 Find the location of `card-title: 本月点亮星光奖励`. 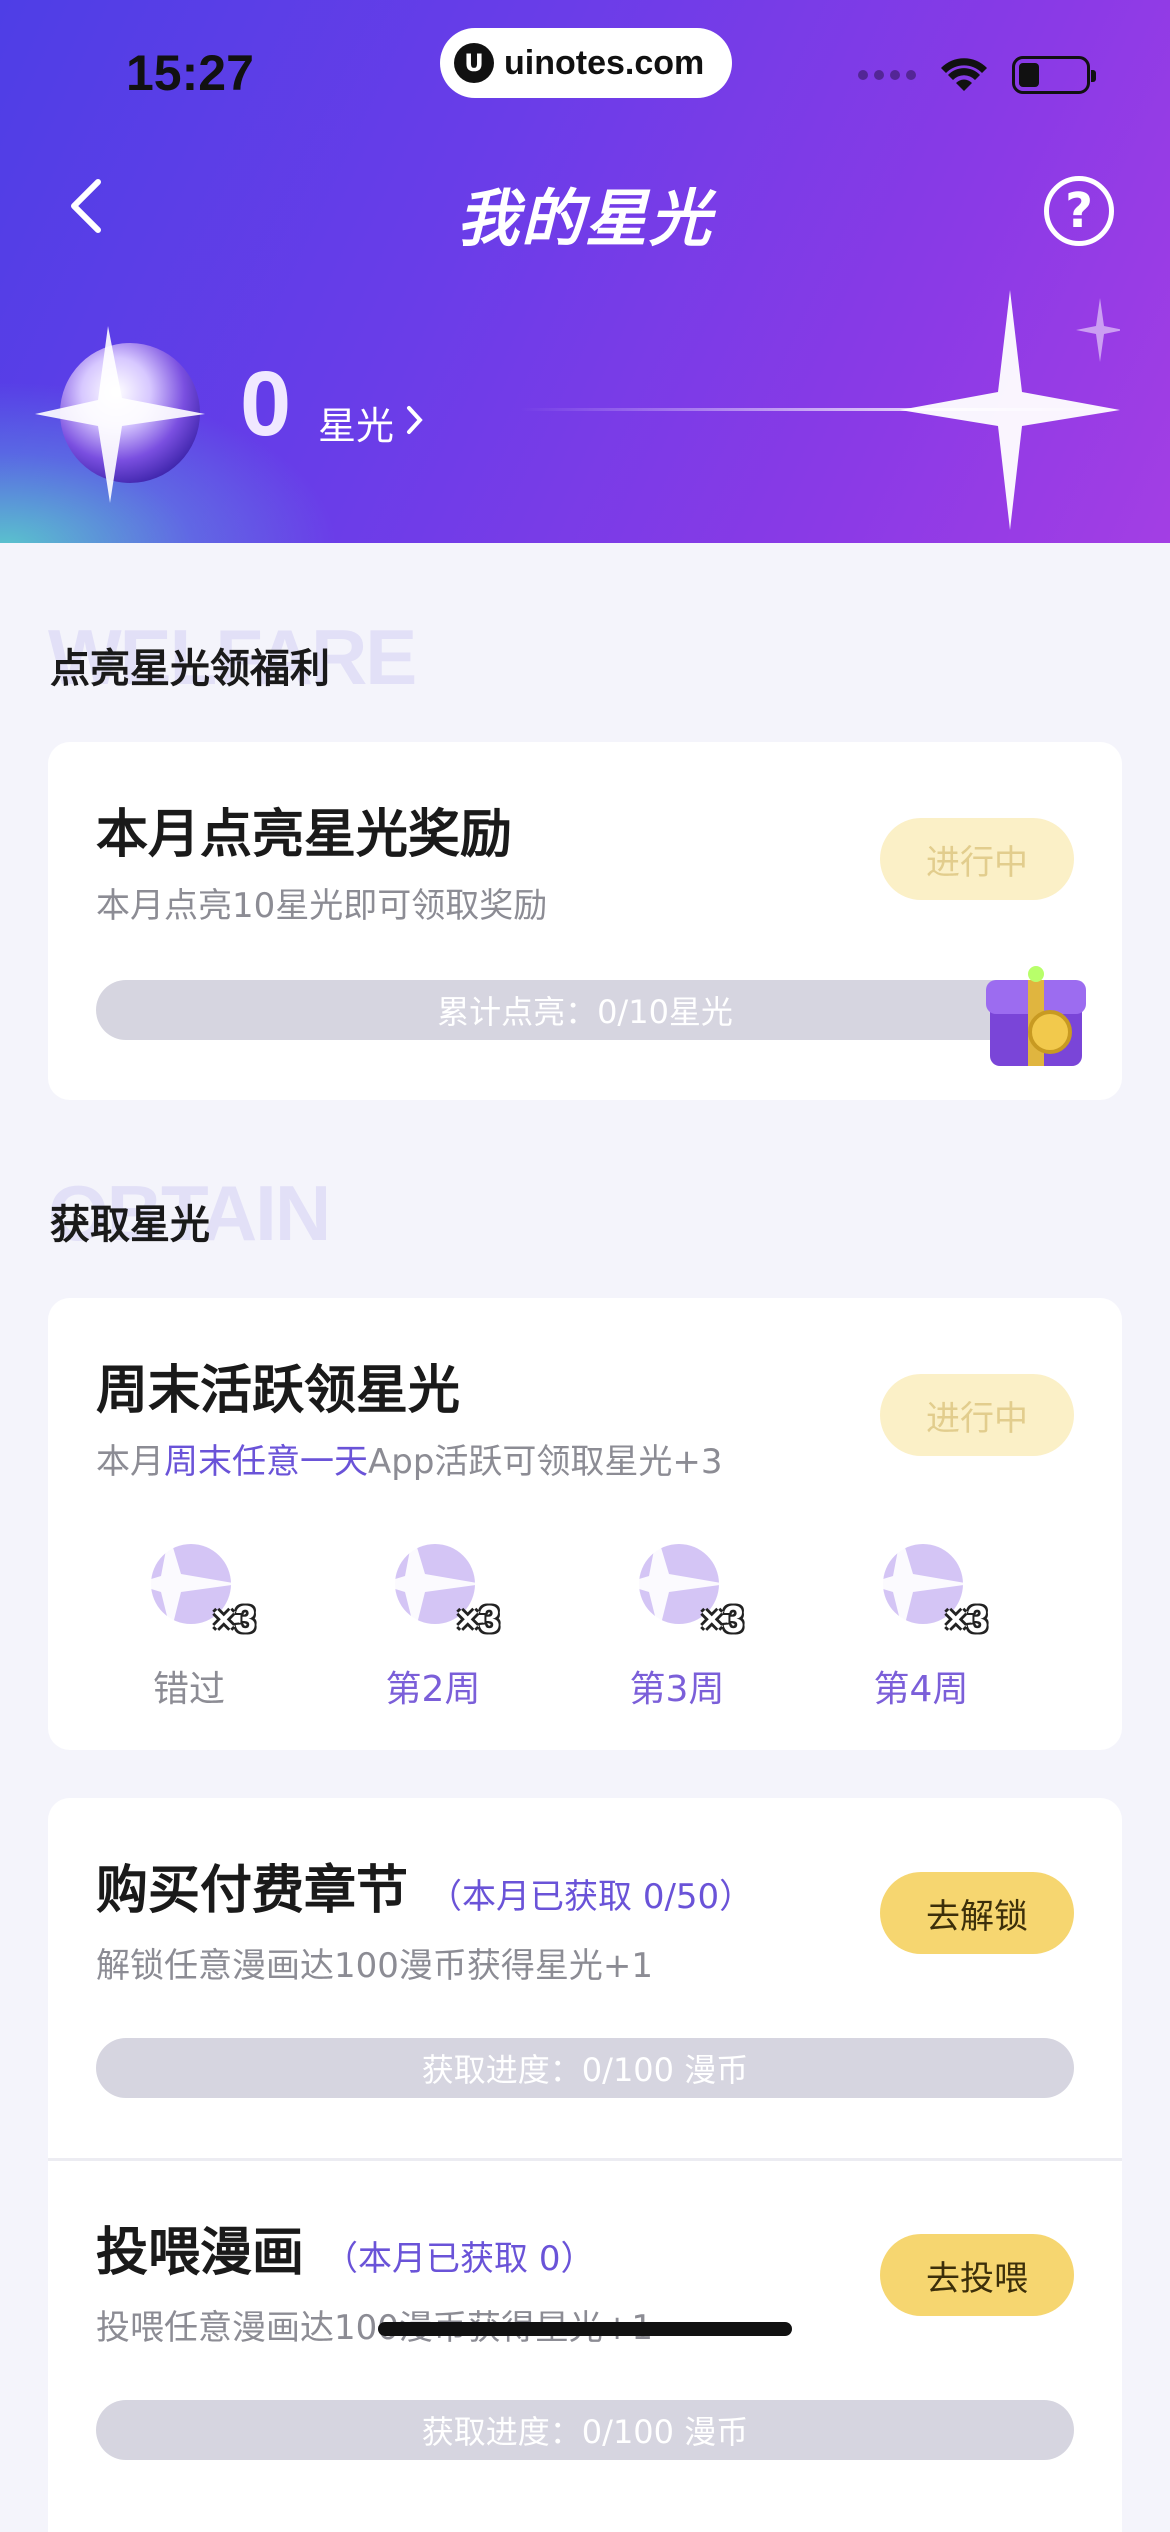

card-title: 本月点亮星光奖励 is located at coordinates (304, 835).